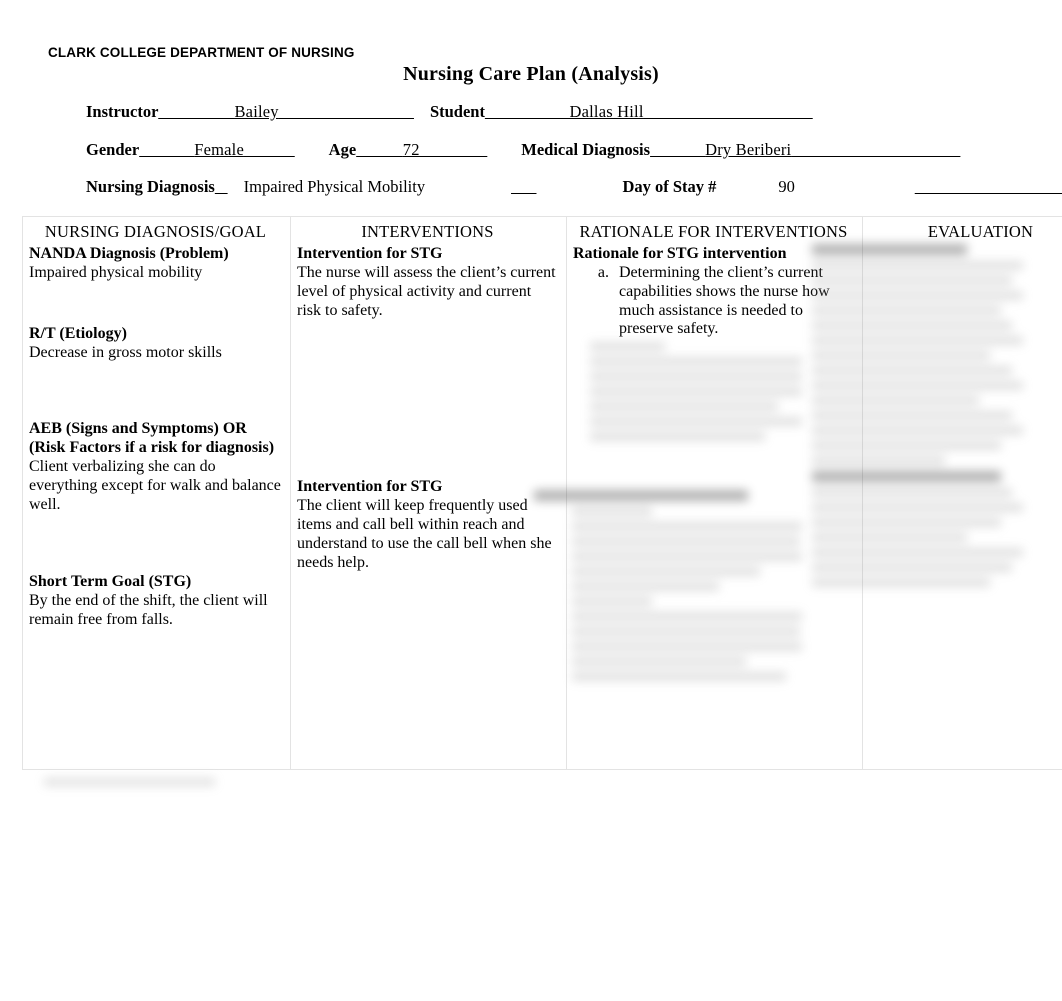 This screenshot has width=1062, height=1001. Describe the element at coordinates (669, 186) in the screenshot. I see `day-of-stay-label: Day of Stay #` at that location.